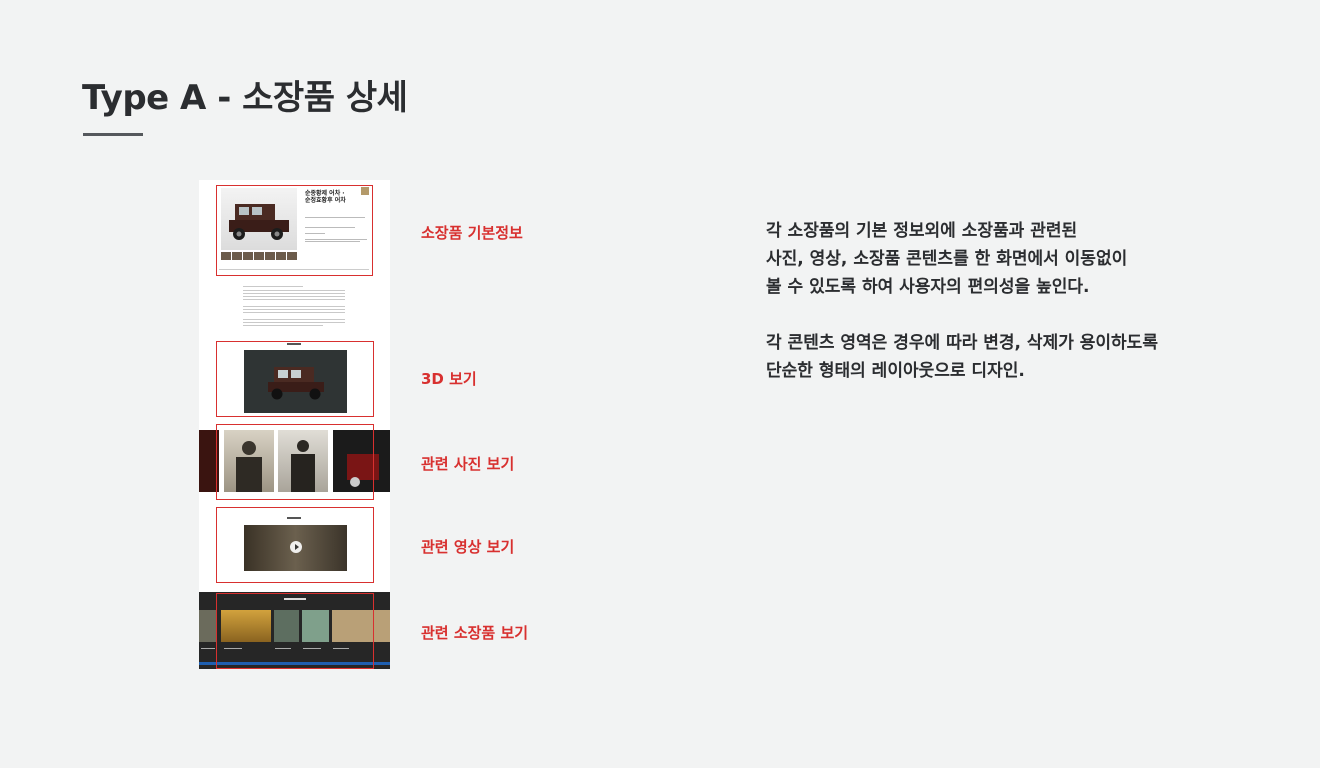 The height and width of the screenshot is (768, 1320). What do you see at coordinates (325, 193) in the screenshot?
I see `object-title-line1: 순종황제 어차 ·` at bounding box center [325, 193].